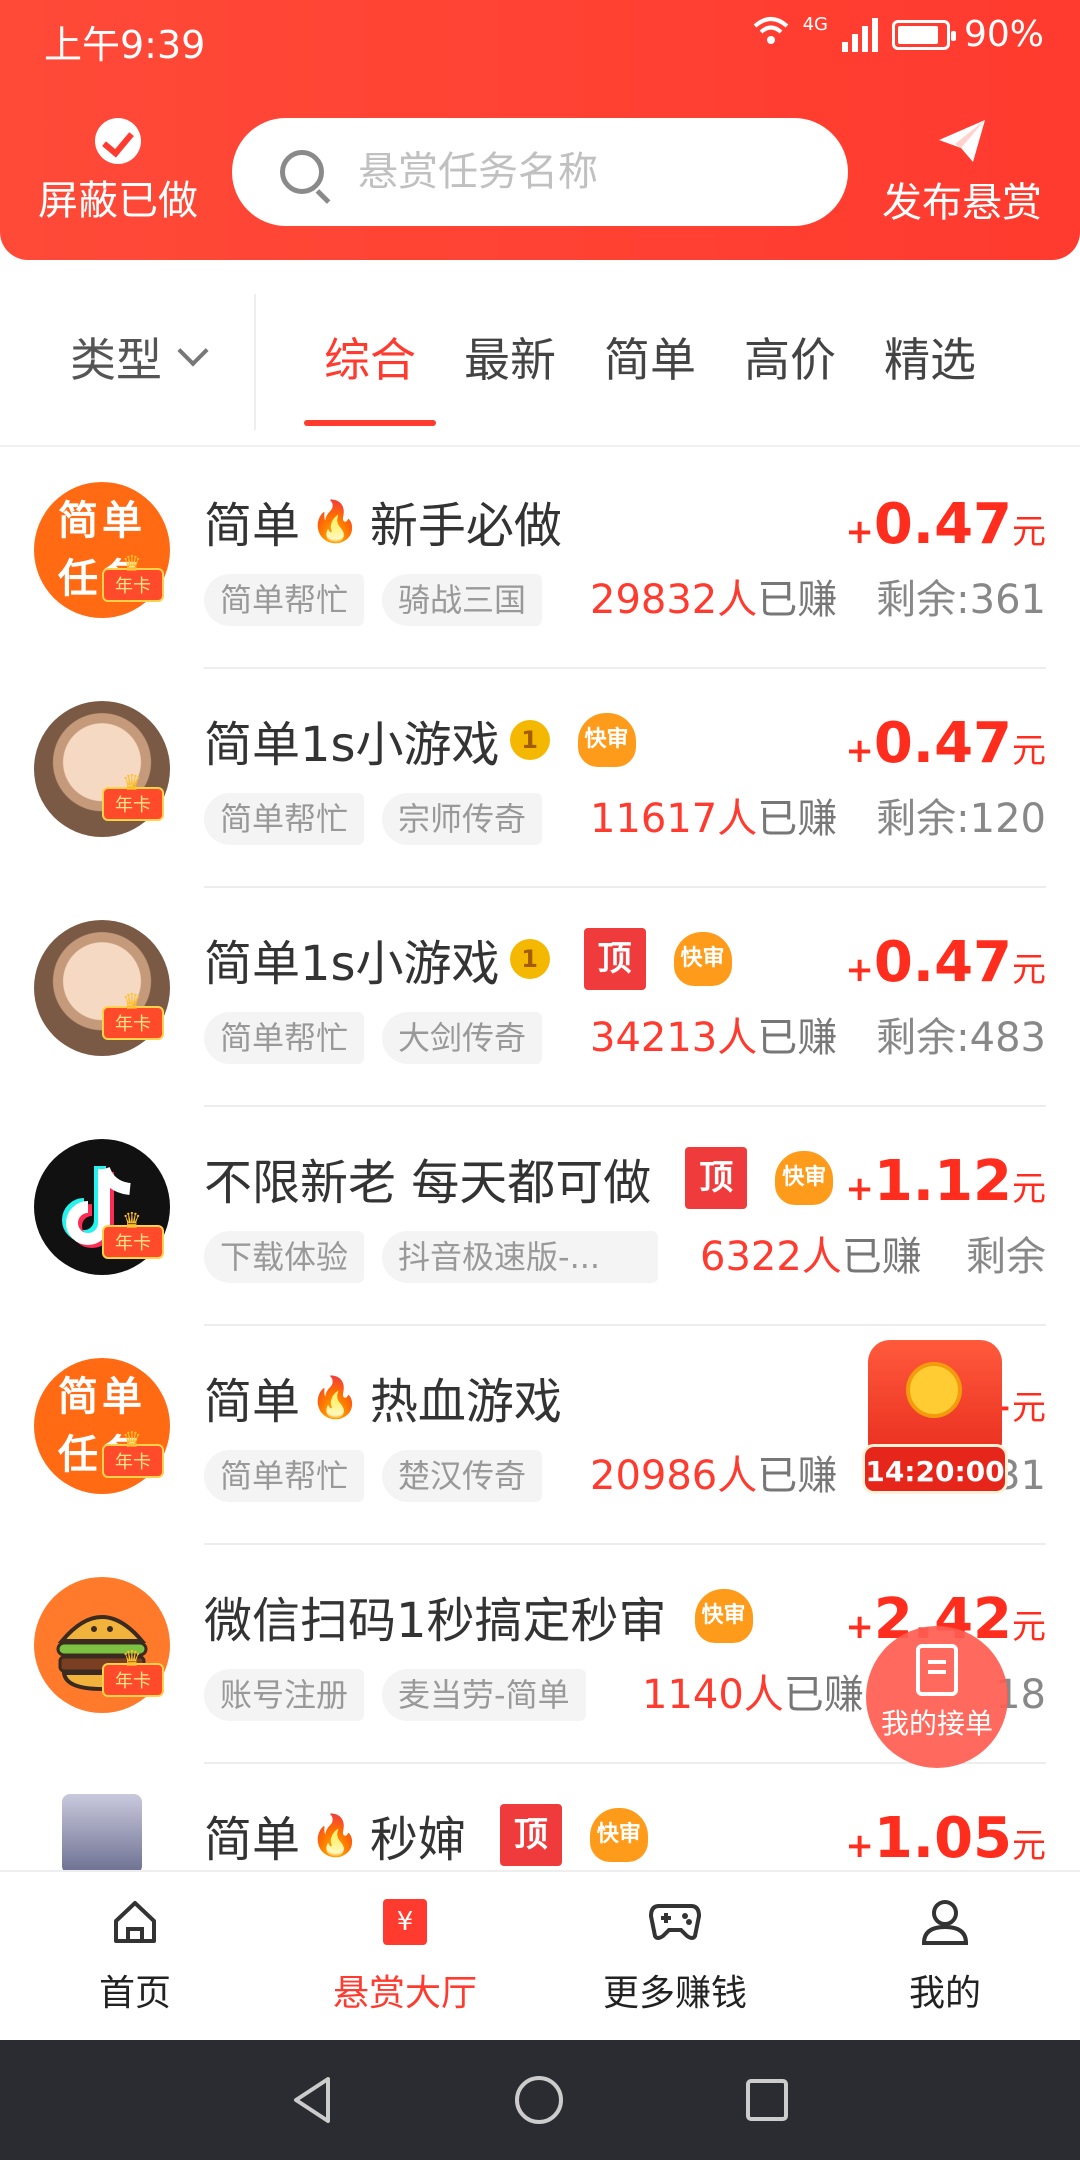 The height and width of the screenshot is (2160, 1080). What do you see at coordinates (935, 1469) in the screenshot?
I see `countdown-timer: 14:20:00` at bounding box center [935, 1469].